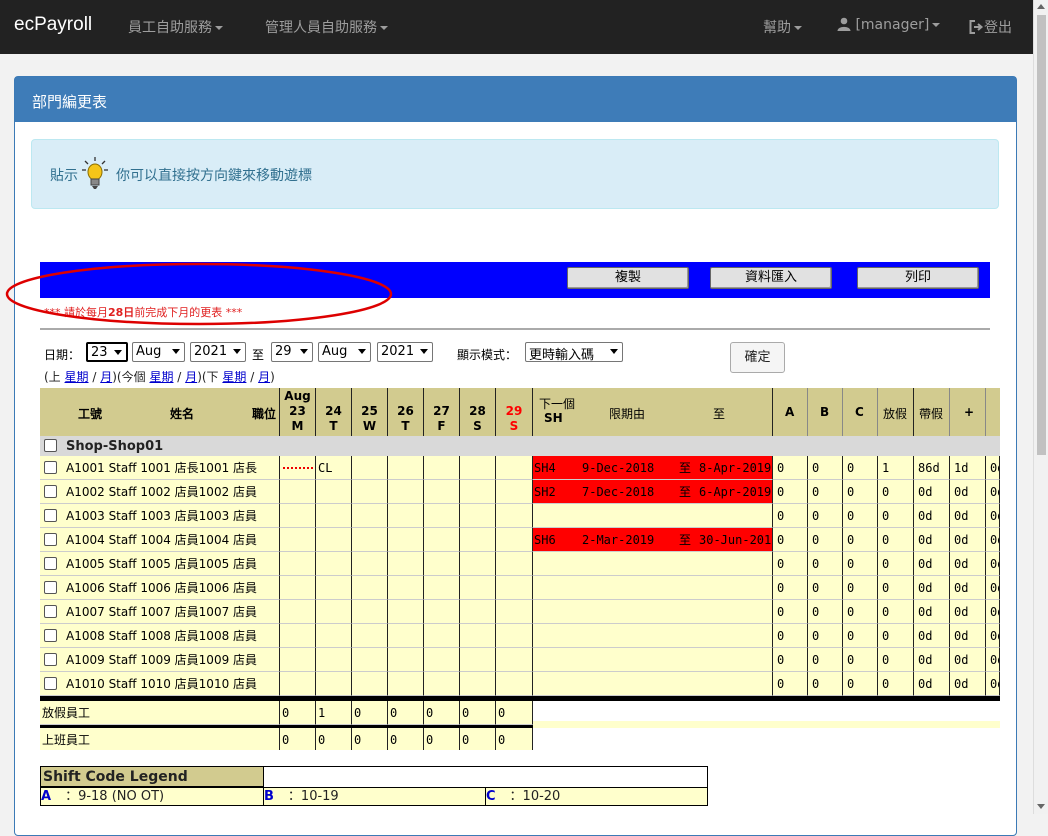 Image resolution: width=1048 pixels, height=836 pixels. What do you see at coordinates (107, 352) in the screenshot?
I see `from-day-select: 23` at bounding box center [107, 352].